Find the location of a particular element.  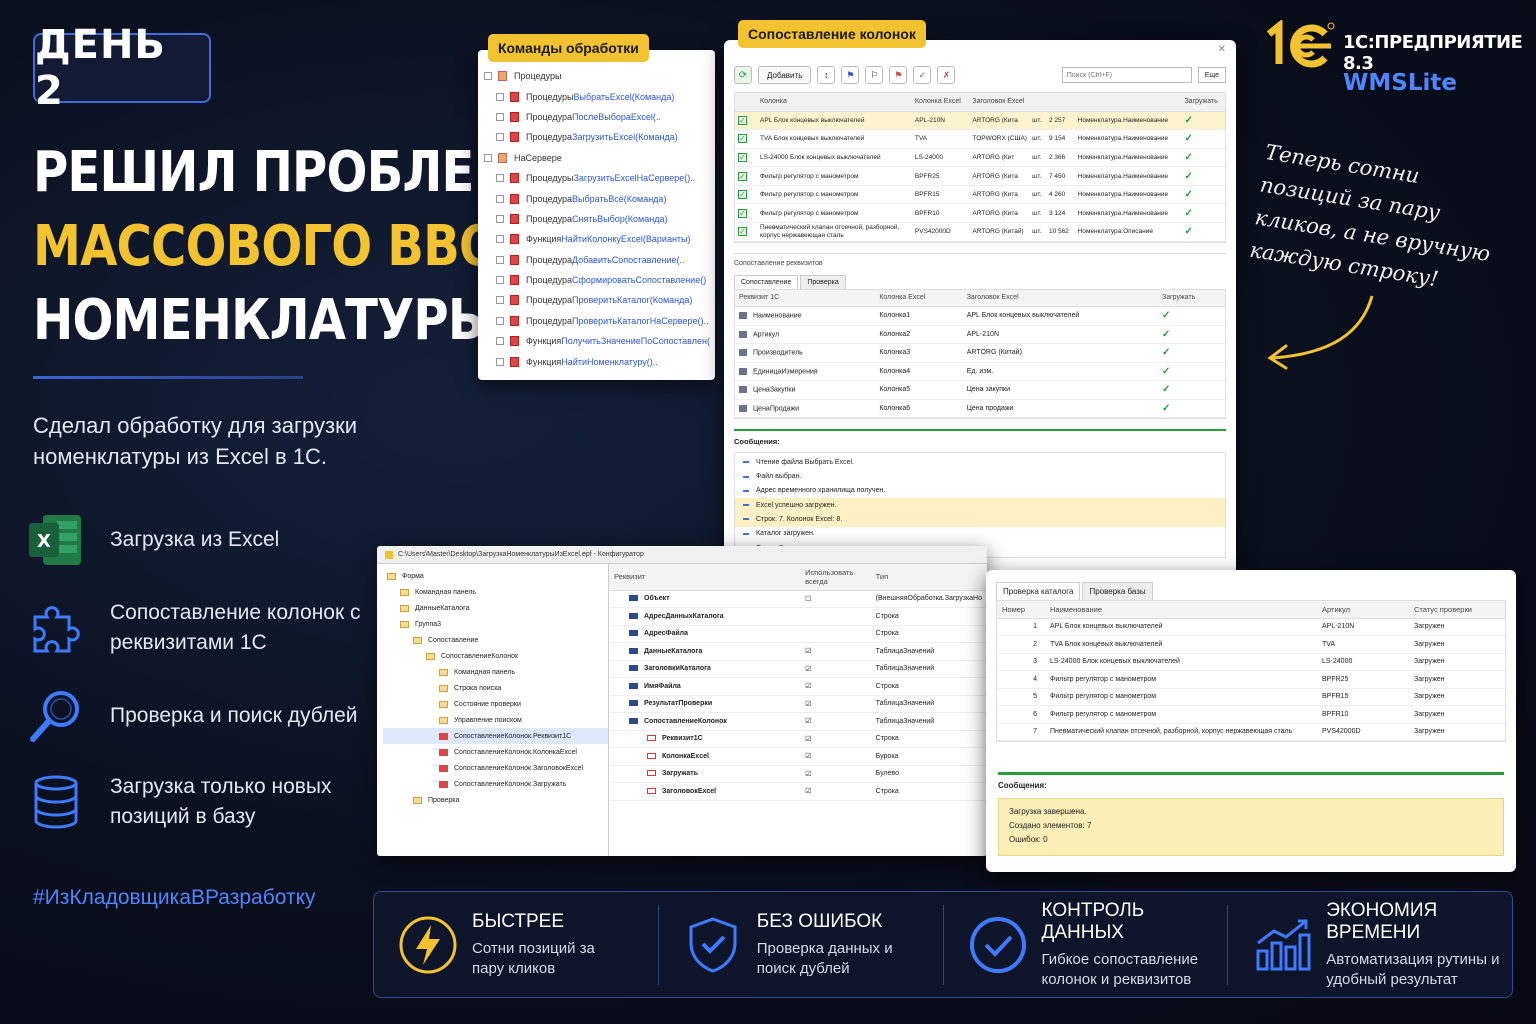

col-header: Номер is located at coordinates (1021, 610).